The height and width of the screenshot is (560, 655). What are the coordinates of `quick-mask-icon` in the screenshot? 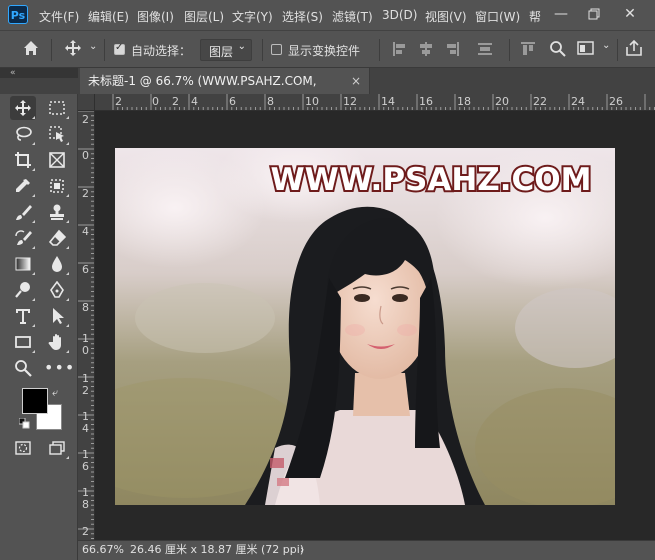 It's located at (23, 448).